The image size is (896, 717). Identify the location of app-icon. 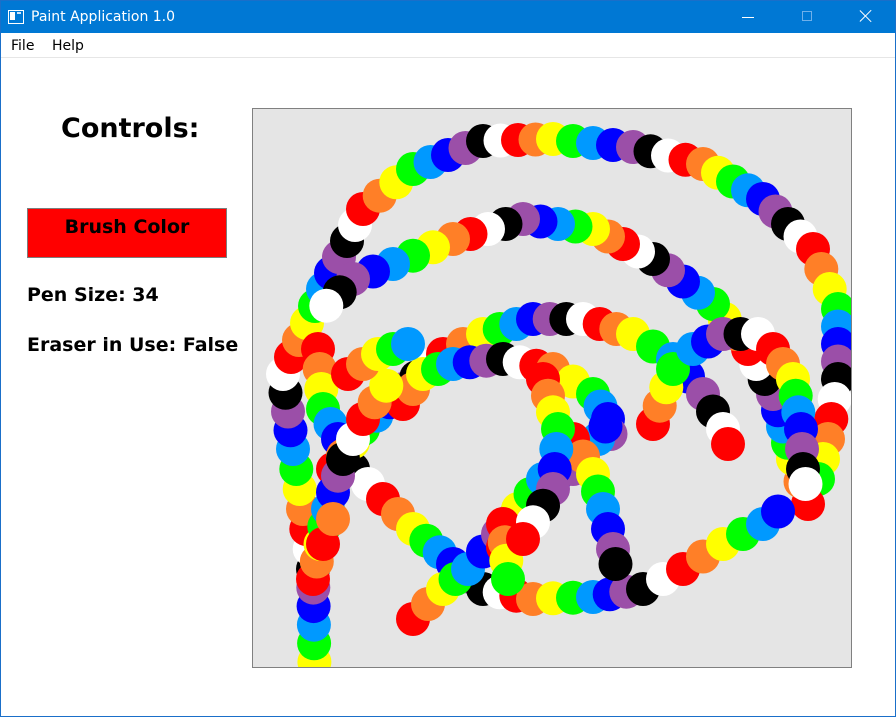
(16, 17).